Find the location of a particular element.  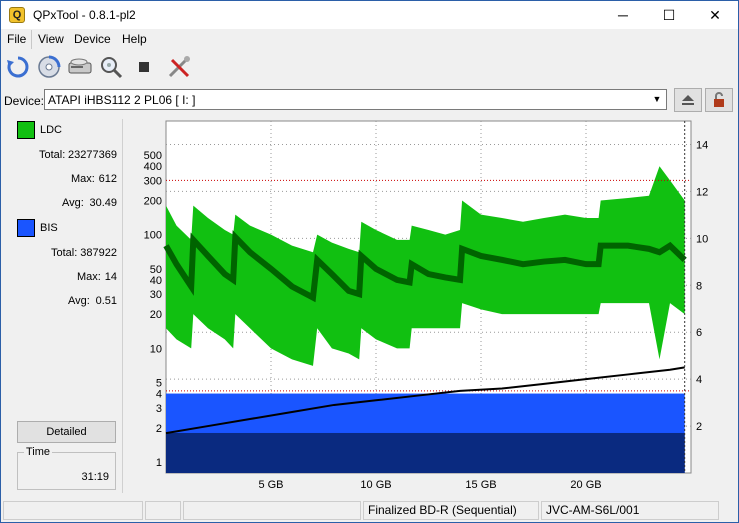

y-left-tick-label: 100 is located at coordinates (153, 236).